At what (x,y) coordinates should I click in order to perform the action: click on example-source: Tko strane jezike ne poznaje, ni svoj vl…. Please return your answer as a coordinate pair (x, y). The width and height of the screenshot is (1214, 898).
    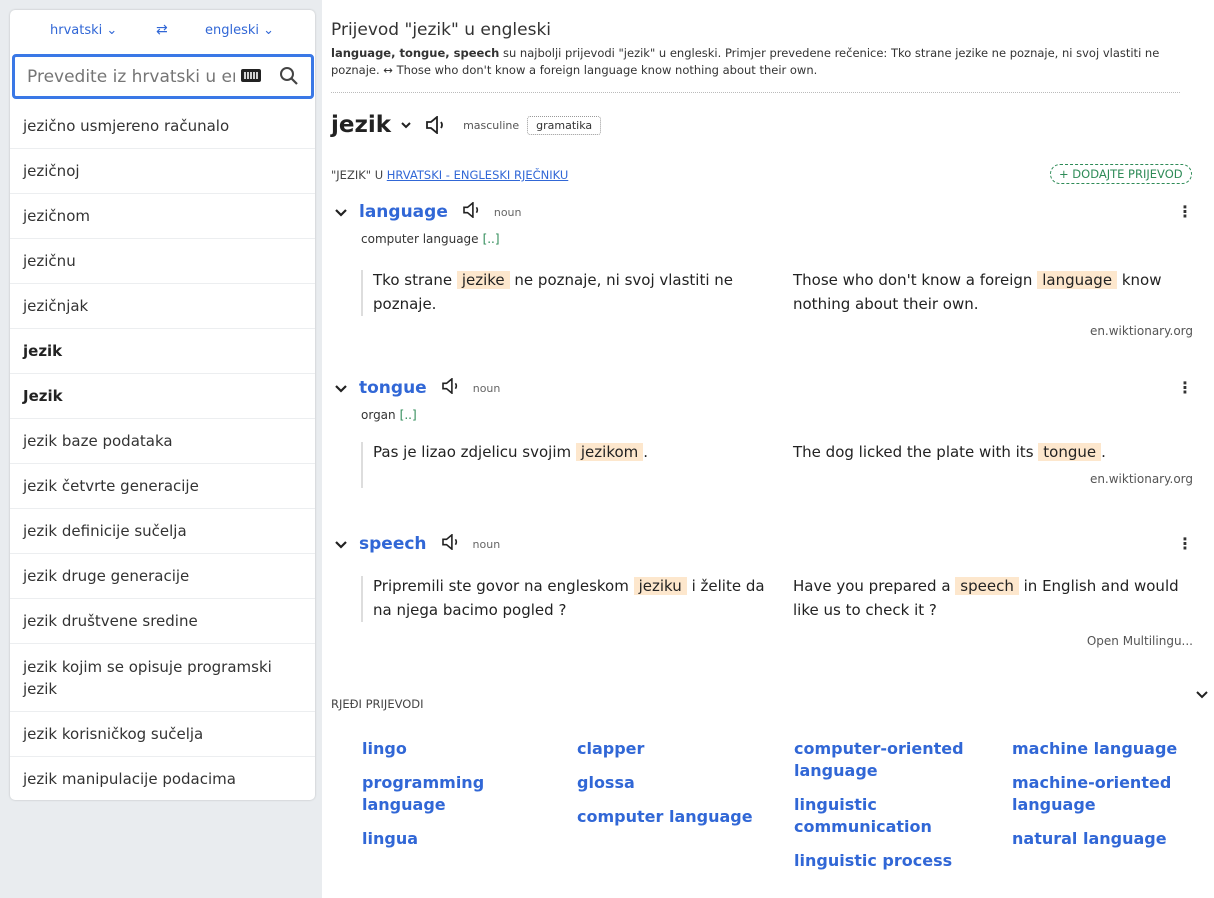
    Looking at the image, I should click on (553, 292).